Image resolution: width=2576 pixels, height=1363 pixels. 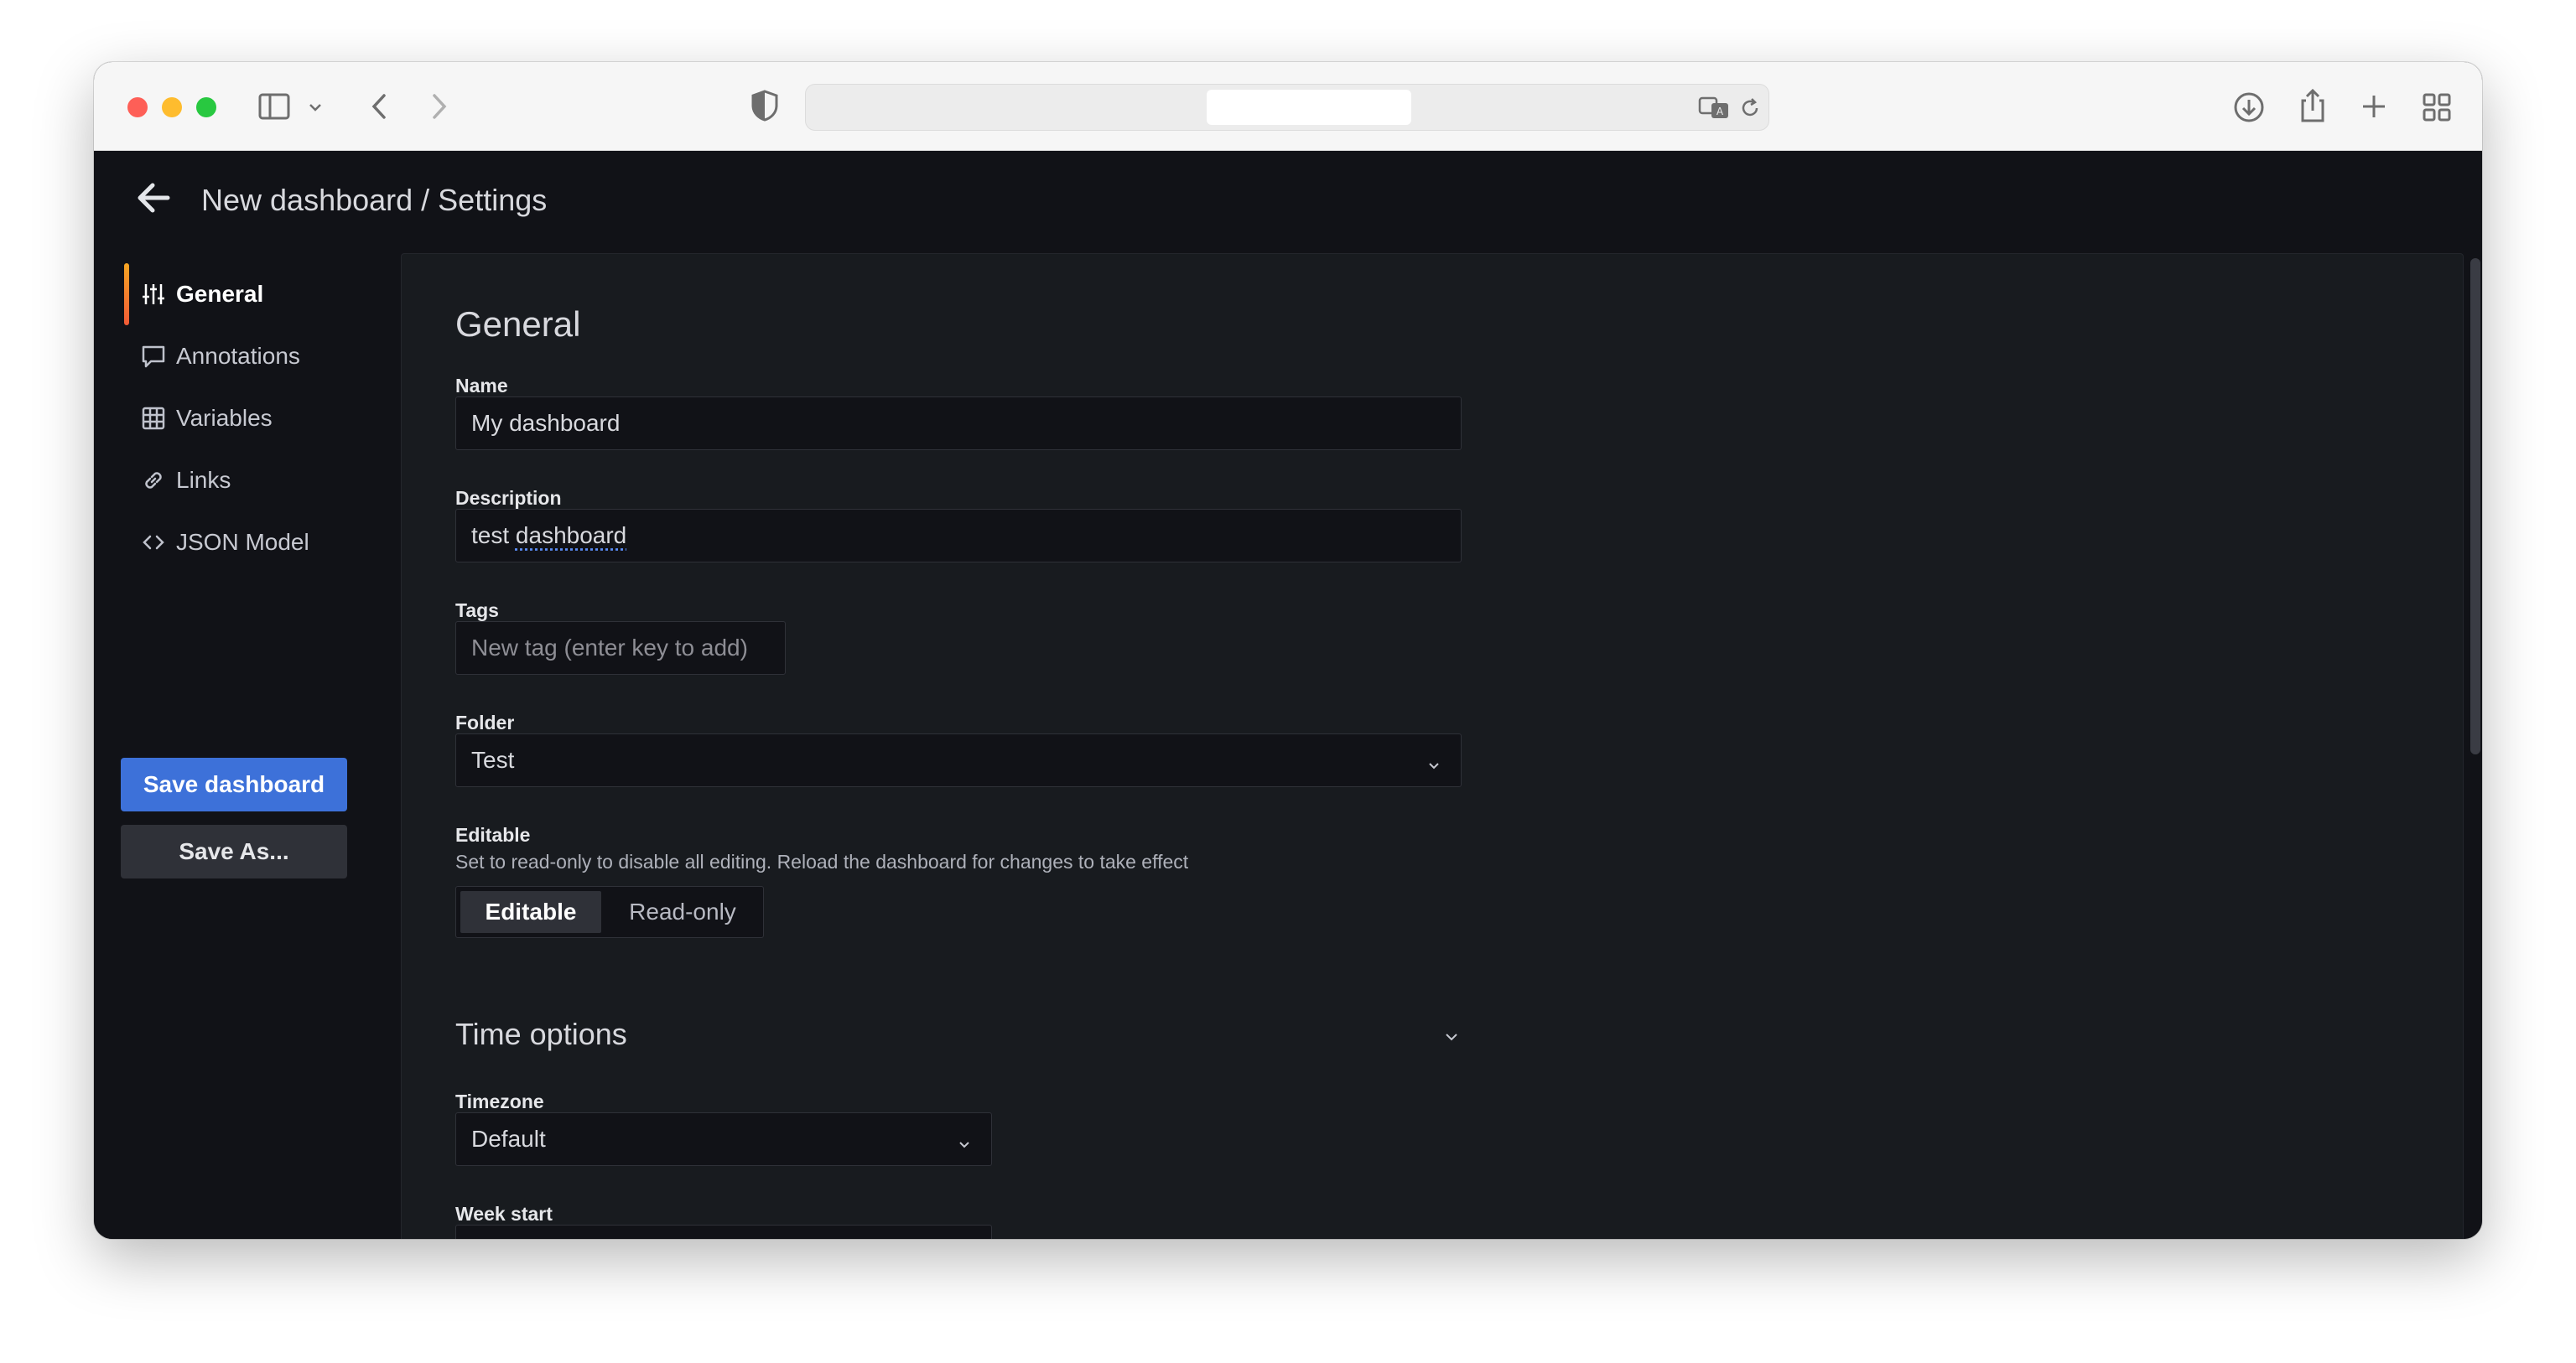 What do you see at coordinates (153, 356) in the screenshot?
I see `comment-icon` at bounding box center [153, 356].